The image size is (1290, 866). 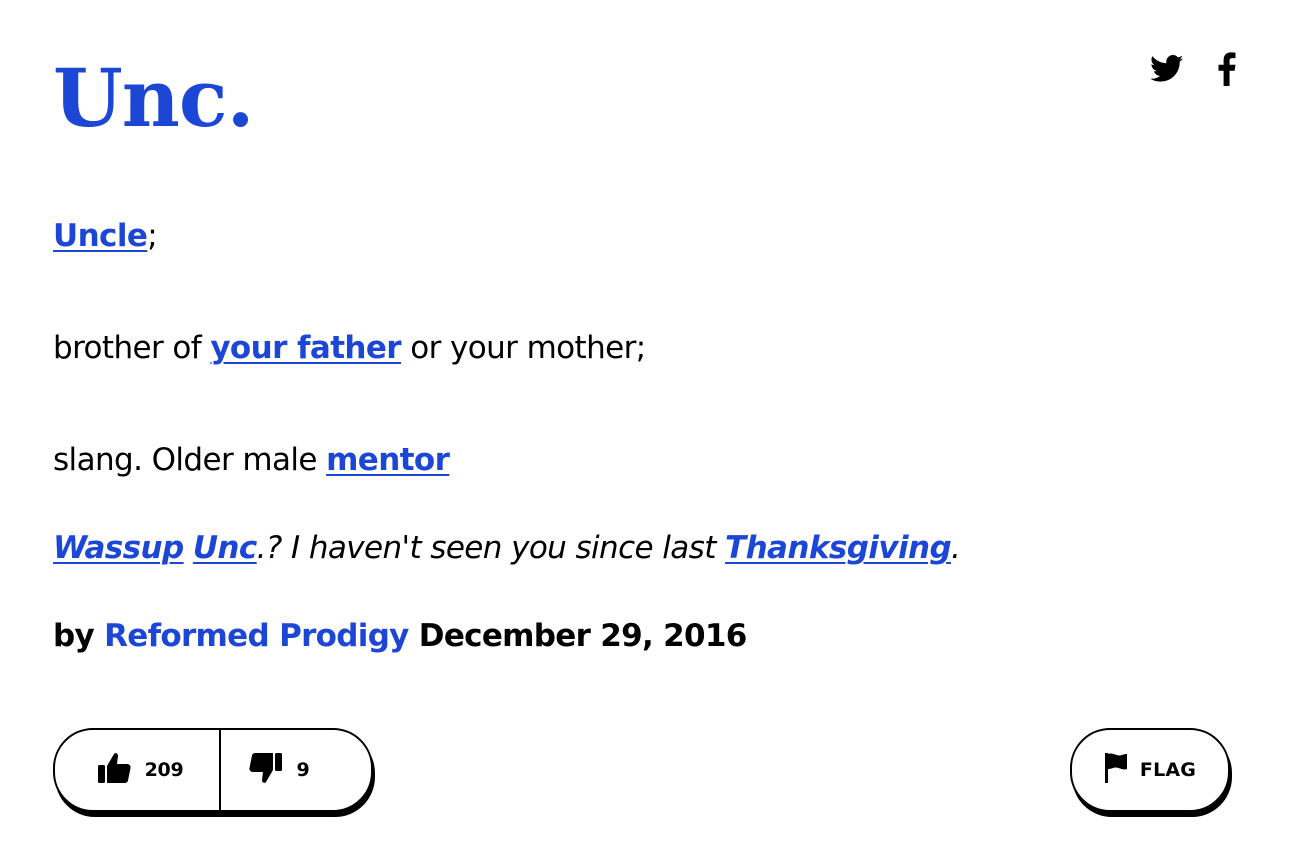 I want to click on byline: by Reformed Prodigy December 29, 2016, so click(x=400, y=636).